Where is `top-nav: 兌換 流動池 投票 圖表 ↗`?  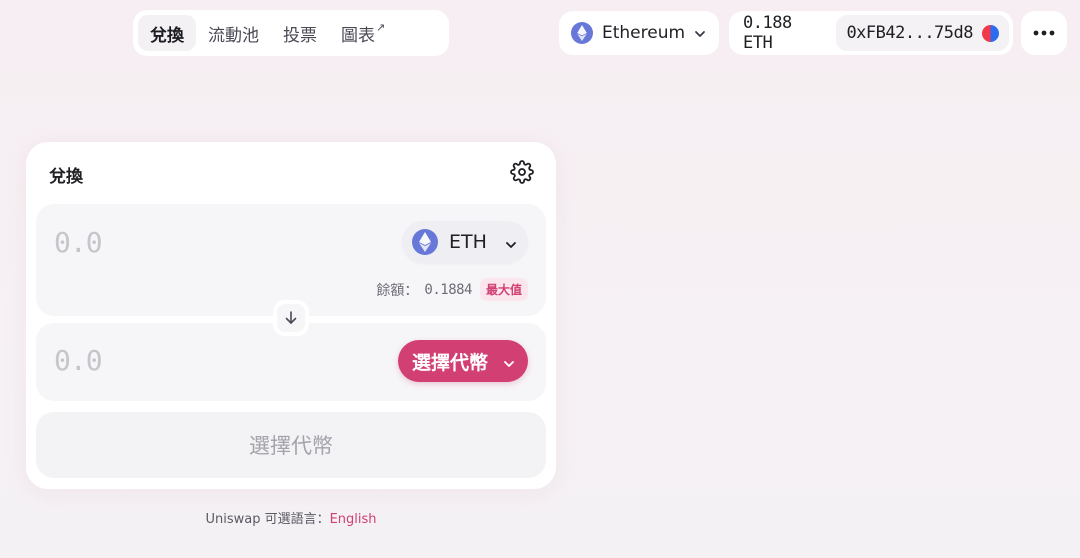 top-nav: 兌換 流動池 投票 圖表 ↗ is located at coordinates (291, 33).